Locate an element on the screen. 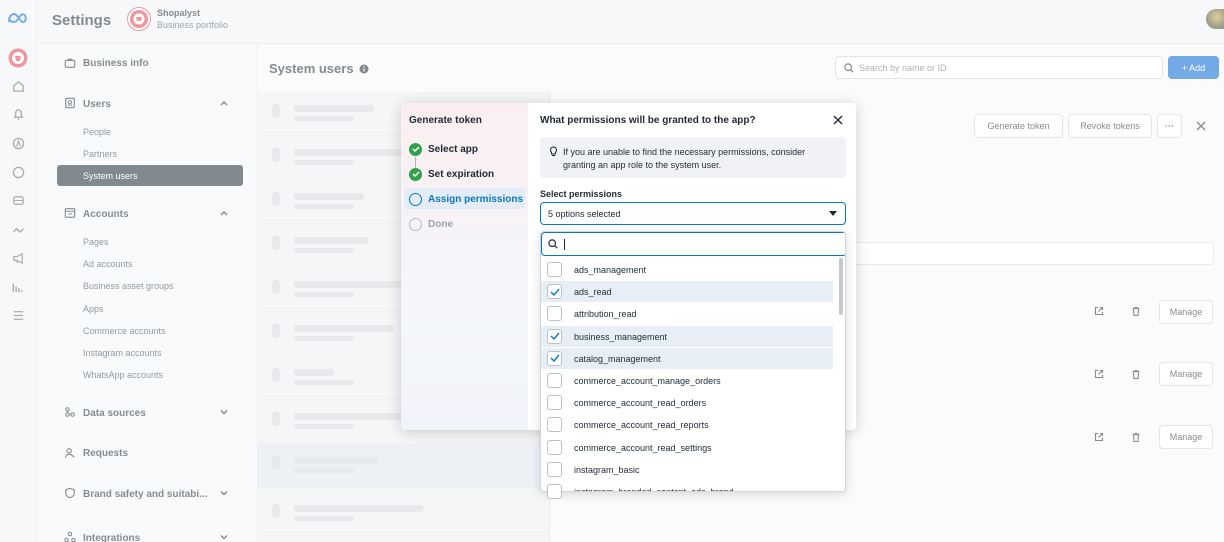 This screenshot has height=542, width=1224. select-permissions-label: Select permissions is located at coordinates (581, 194).